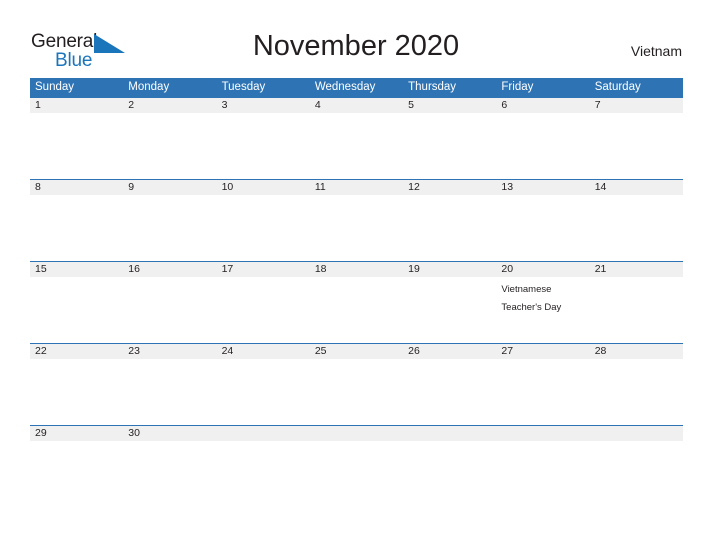 The width and height of the screenshot is (712, 550). Describe the element at coordinates (169, 187) in the screenshot. I see `day-cell-number: 9` at that location.